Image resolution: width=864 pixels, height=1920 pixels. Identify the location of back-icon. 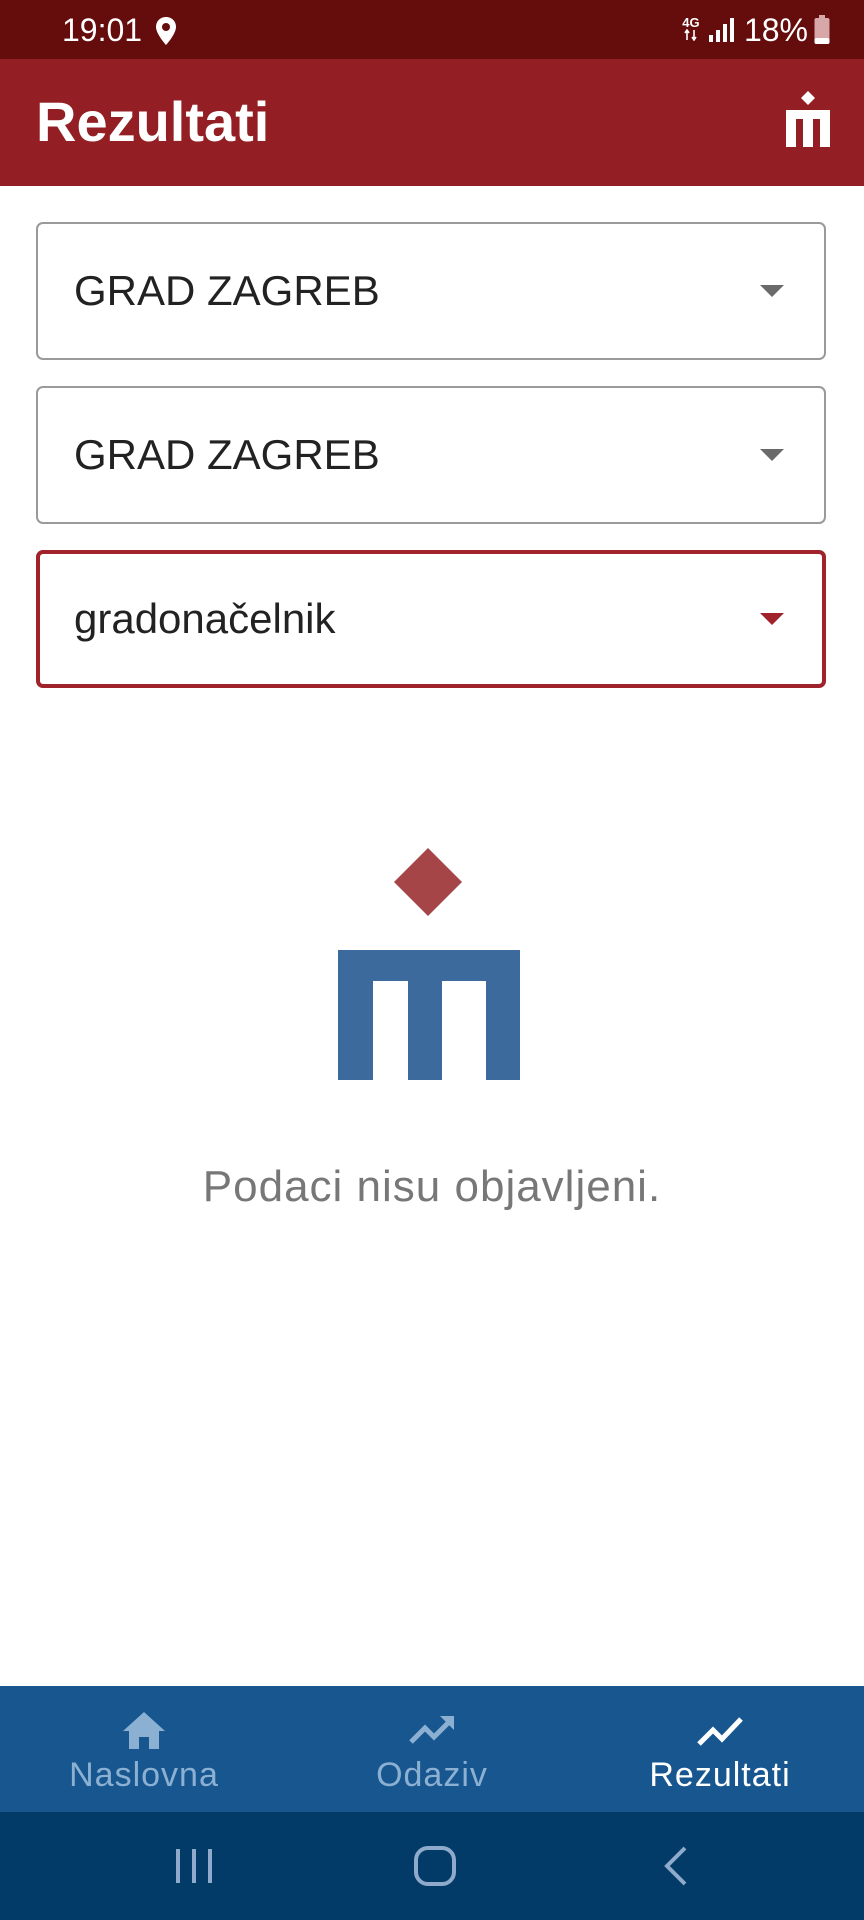
(675, 1866).